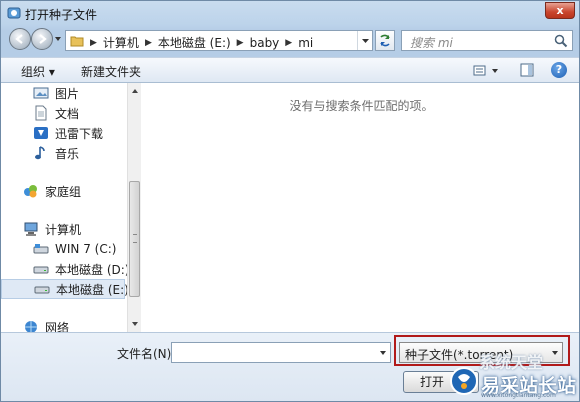  What do you see at coordinates (41, 249) in the screenshot?
I see `system-drive-icon` at bounding box center [41, 249].